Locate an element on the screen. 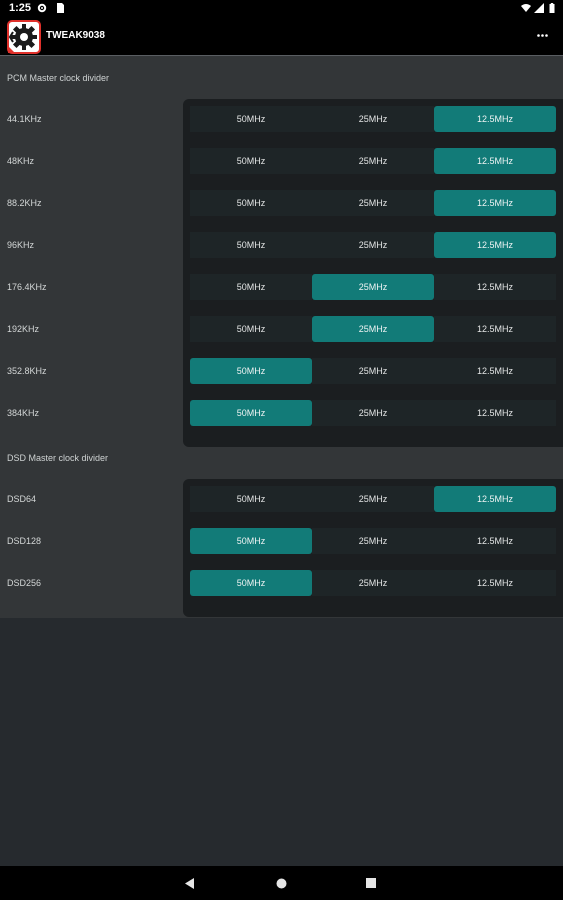  rate-label: DSD64 is located at coordinates (22, 499).